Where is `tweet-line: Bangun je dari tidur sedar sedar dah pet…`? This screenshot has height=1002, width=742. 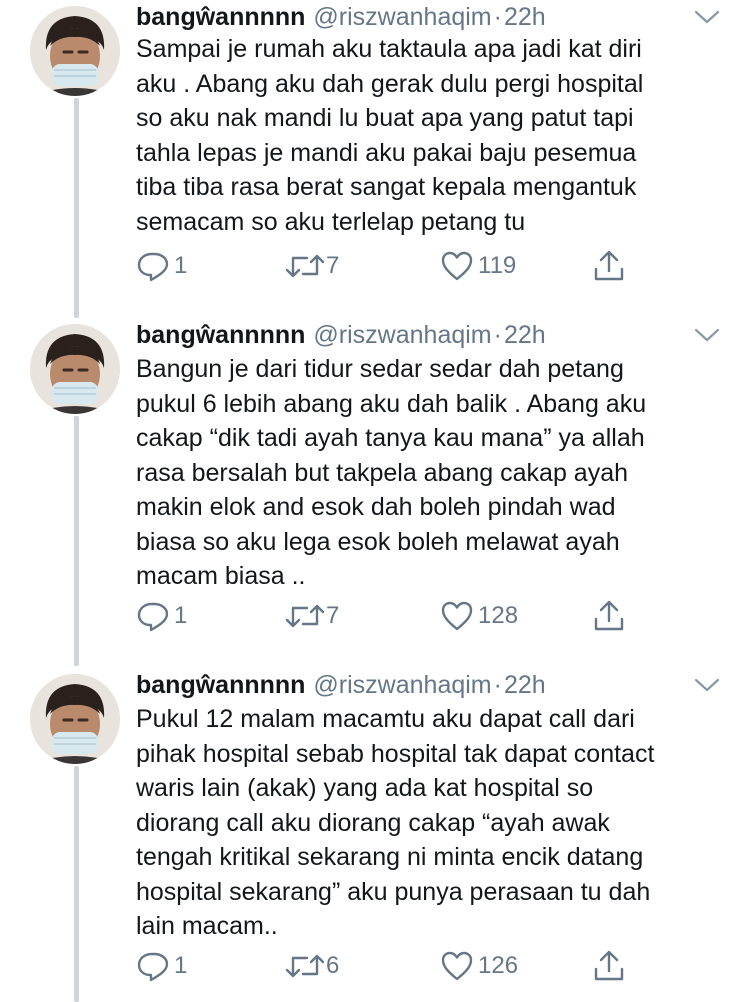
tweet-line: Bangun je dari tidur sedar sedar dah pet… is located at coordinates (380, 369).